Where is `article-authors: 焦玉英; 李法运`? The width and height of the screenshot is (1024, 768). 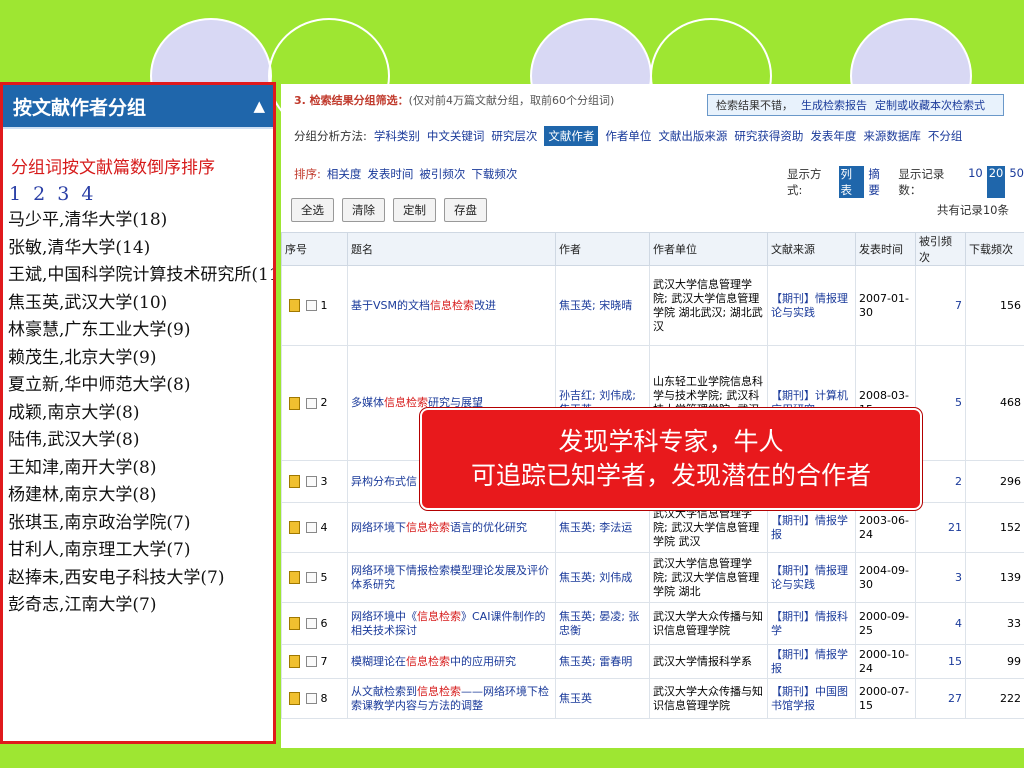
article-authors: 焦玉英; 李法运 is located at coordinates (602, 527).